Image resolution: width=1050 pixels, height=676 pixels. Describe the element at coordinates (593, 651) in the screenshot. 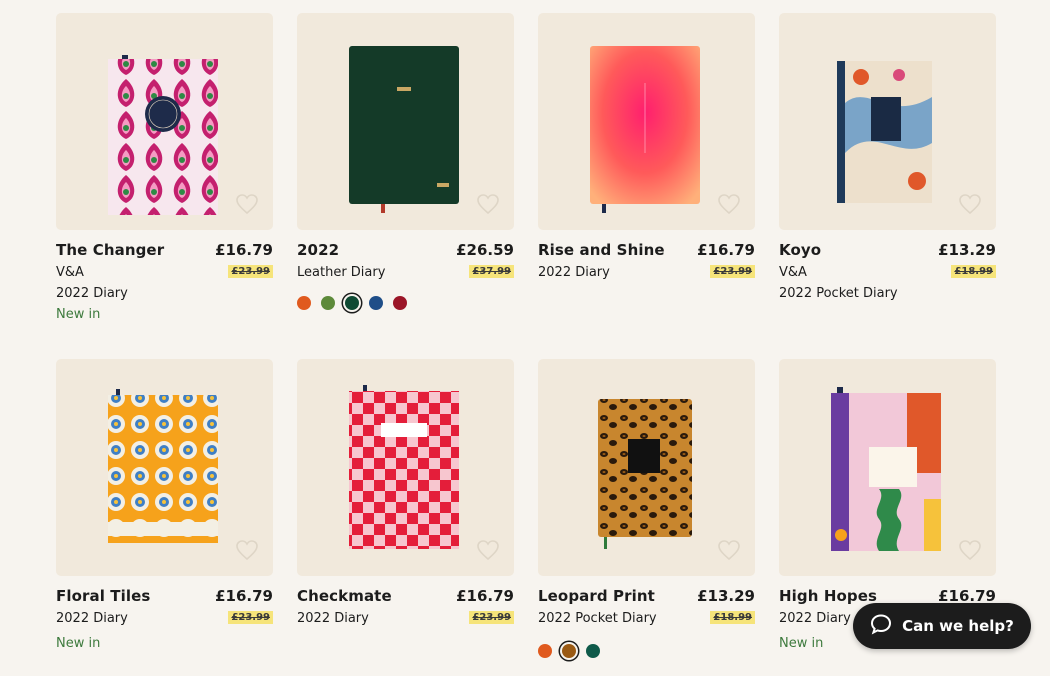

I see `colour-swatch-teal` at that location.